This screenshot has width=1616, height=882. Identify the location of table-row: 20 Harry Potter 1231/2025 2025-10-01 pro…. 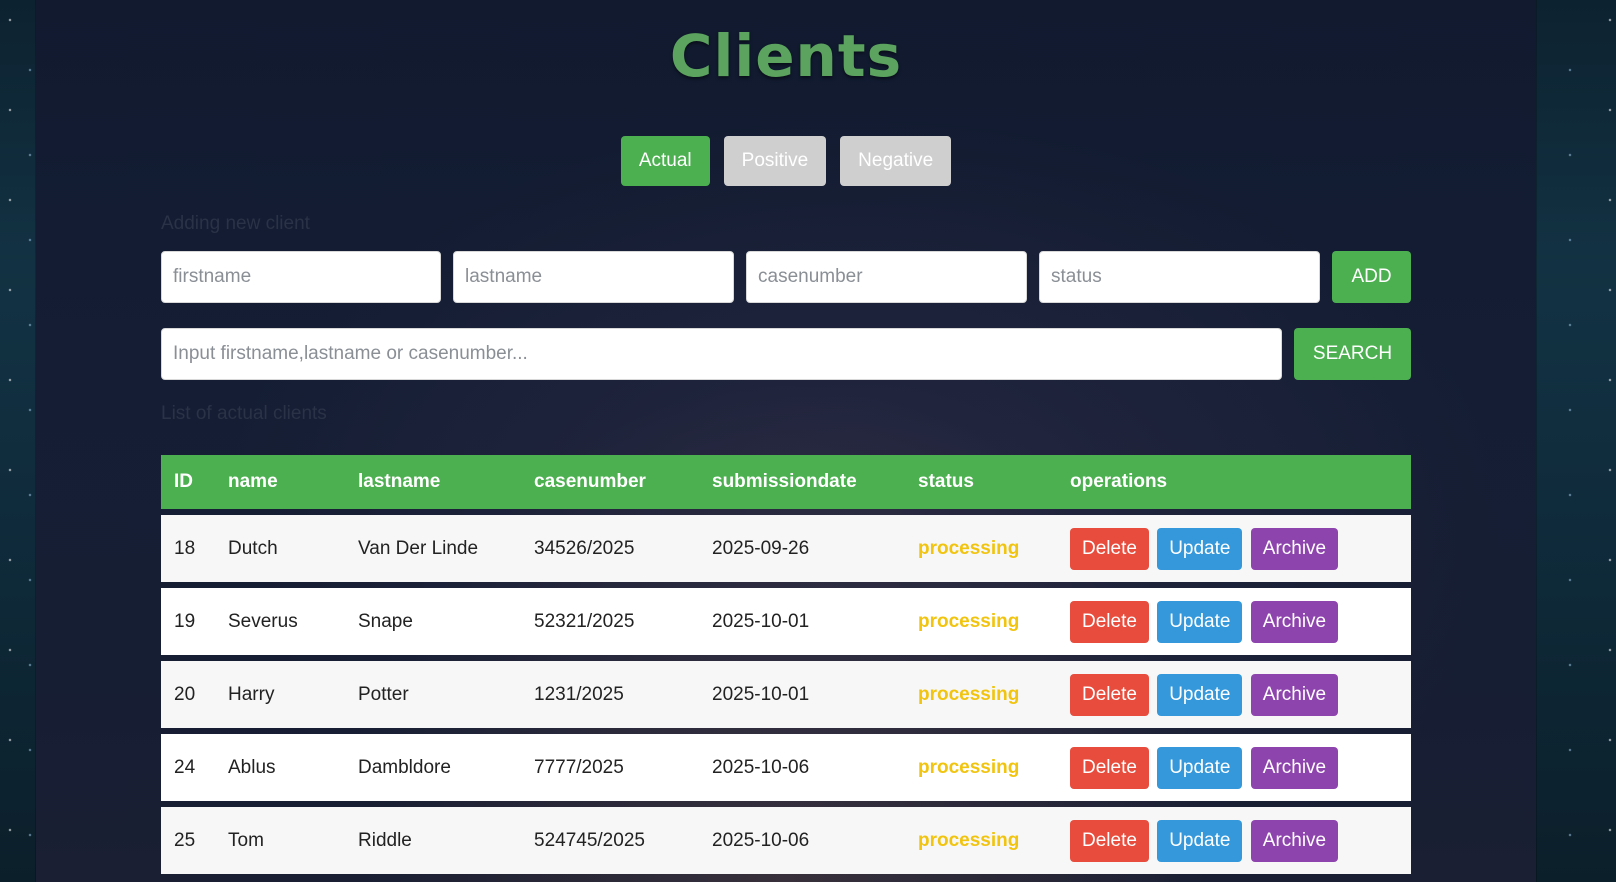
(786, 694).